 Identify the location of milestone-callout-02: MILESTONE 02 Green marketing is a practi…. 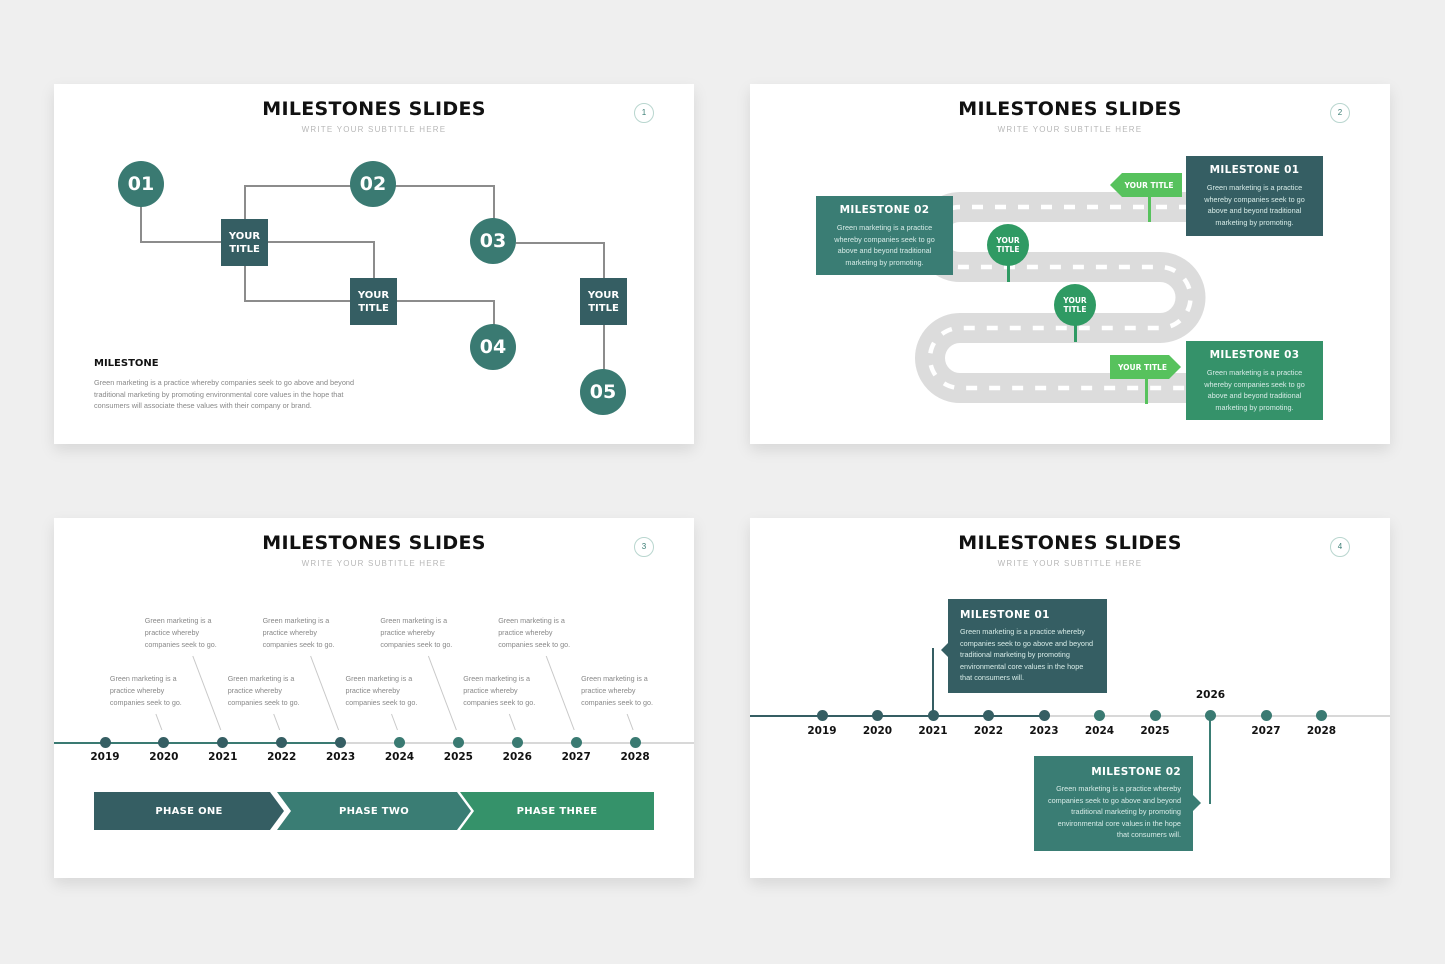
(1113, 803).